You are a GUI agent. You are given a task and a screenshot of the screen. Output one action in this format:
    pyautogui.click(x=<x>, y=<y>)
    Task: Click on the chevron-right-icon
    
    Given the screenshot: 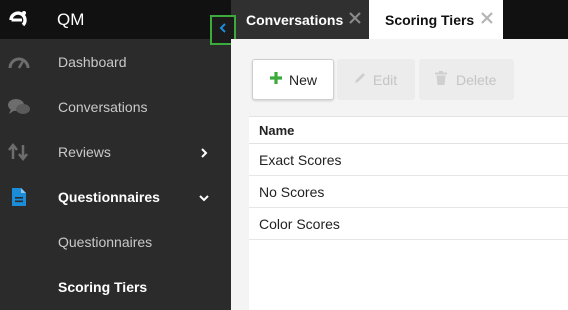 What is the action you would take?
    pyautogui.click(x=204, y=152)
    